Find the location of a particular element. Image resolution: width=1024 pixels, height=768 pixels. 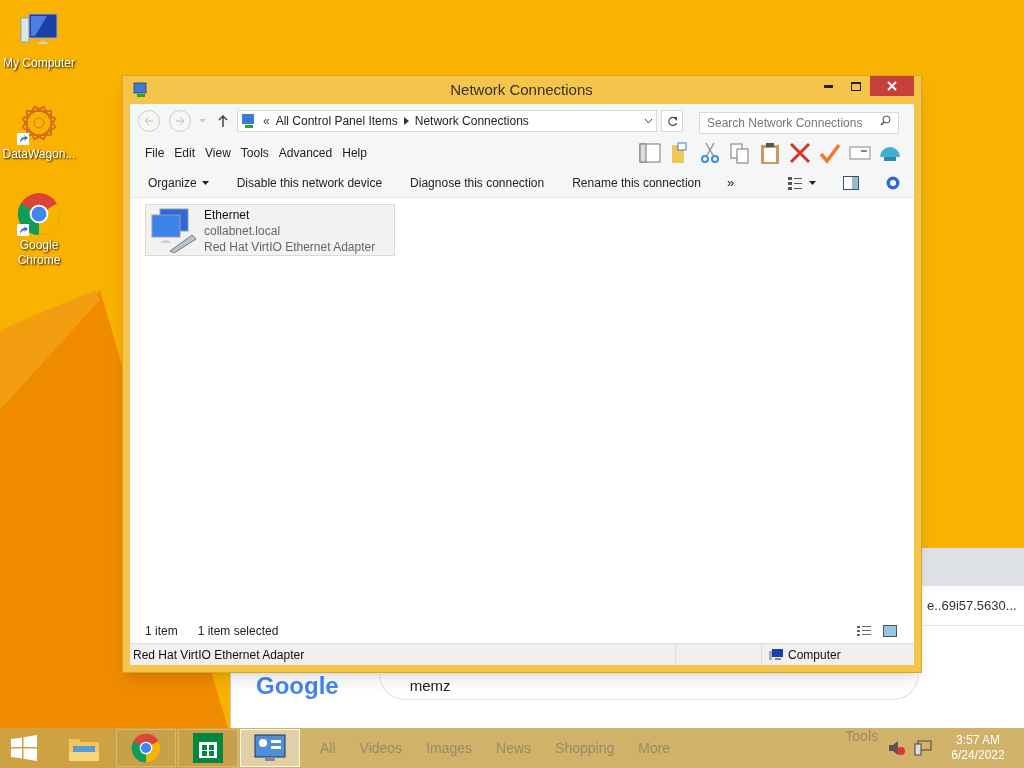

cut-icon is located at coordinates (710, 153).